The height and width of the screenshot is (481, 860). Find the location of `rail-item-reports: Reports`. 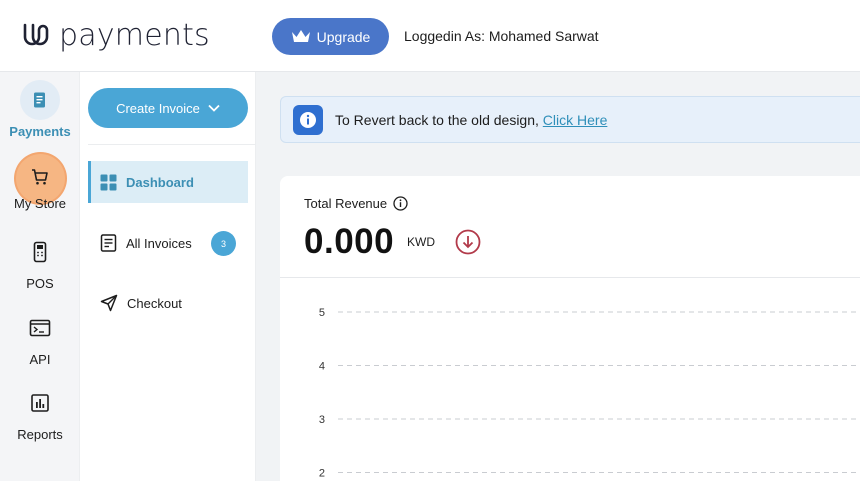

rail-item-reports: Reports is located at coordinates (40, 412).